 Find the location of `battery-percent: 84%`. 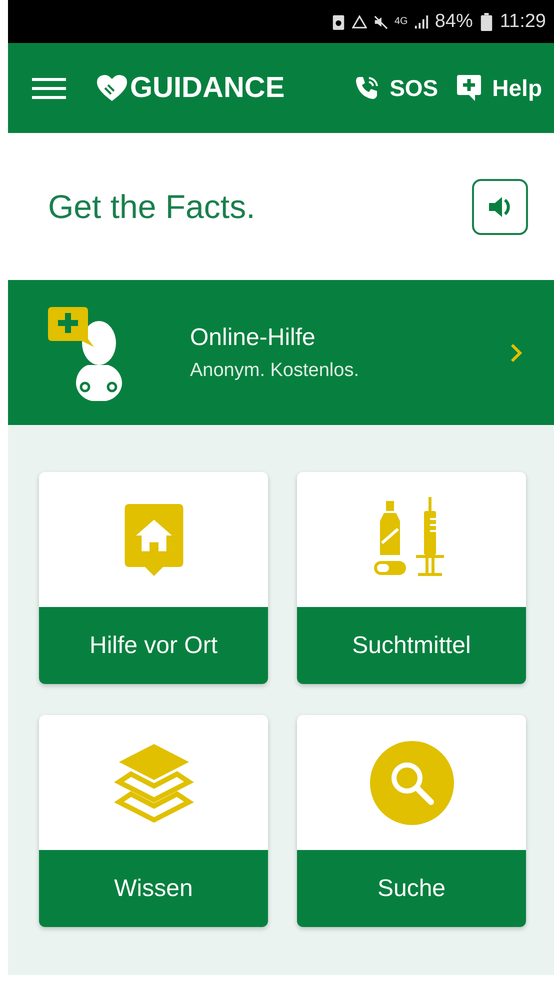

battery-percent: 84% is located at coordinates (453, 21).